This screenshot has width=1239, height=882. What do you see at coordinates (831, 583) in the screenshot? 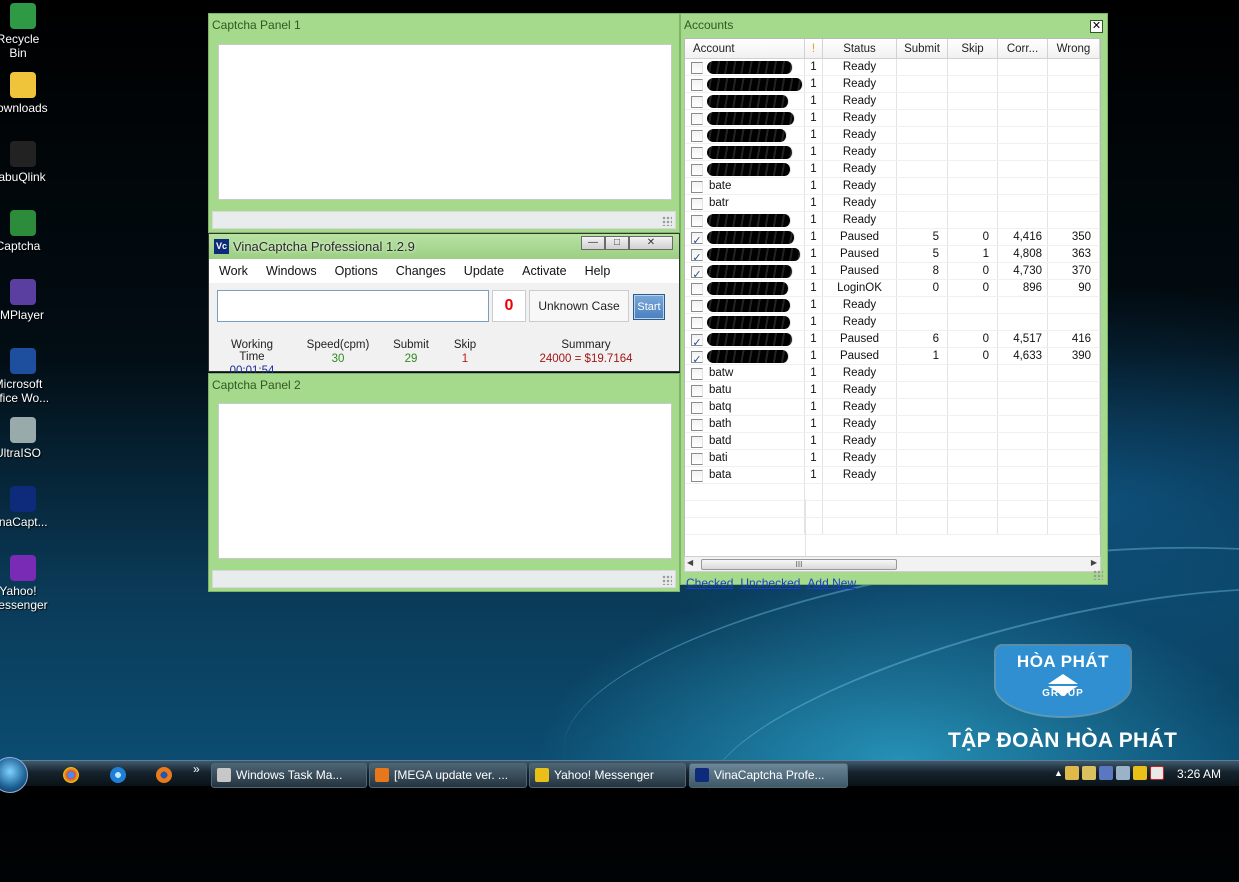
I see `link-add-new: Add New` at bounding box center [831, 583].